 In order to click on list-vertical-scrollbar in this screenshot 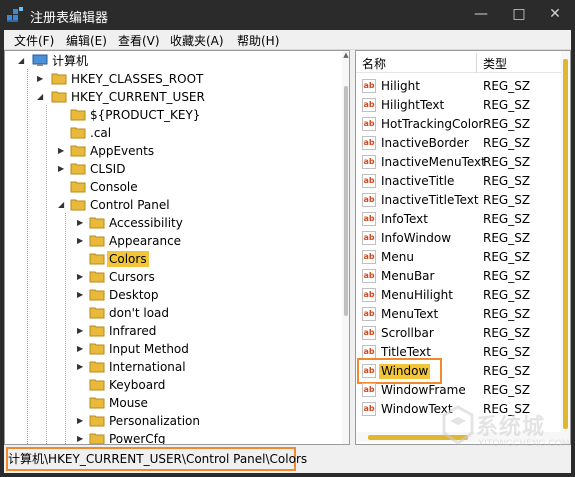, I will do `click(565, 247)`.